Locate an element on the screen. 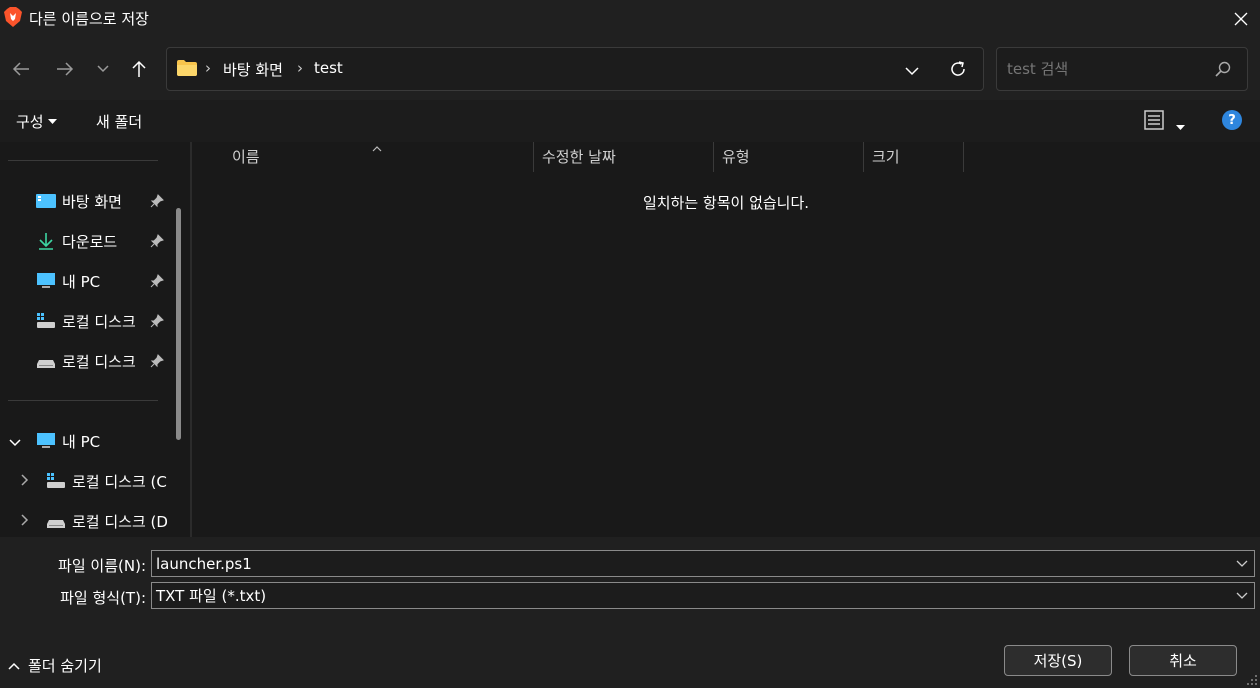 Image resolution: width=1260 pixels, height=688 pixels. sidebar-item-label: 다운로드 is located at coordinates (90, 241).